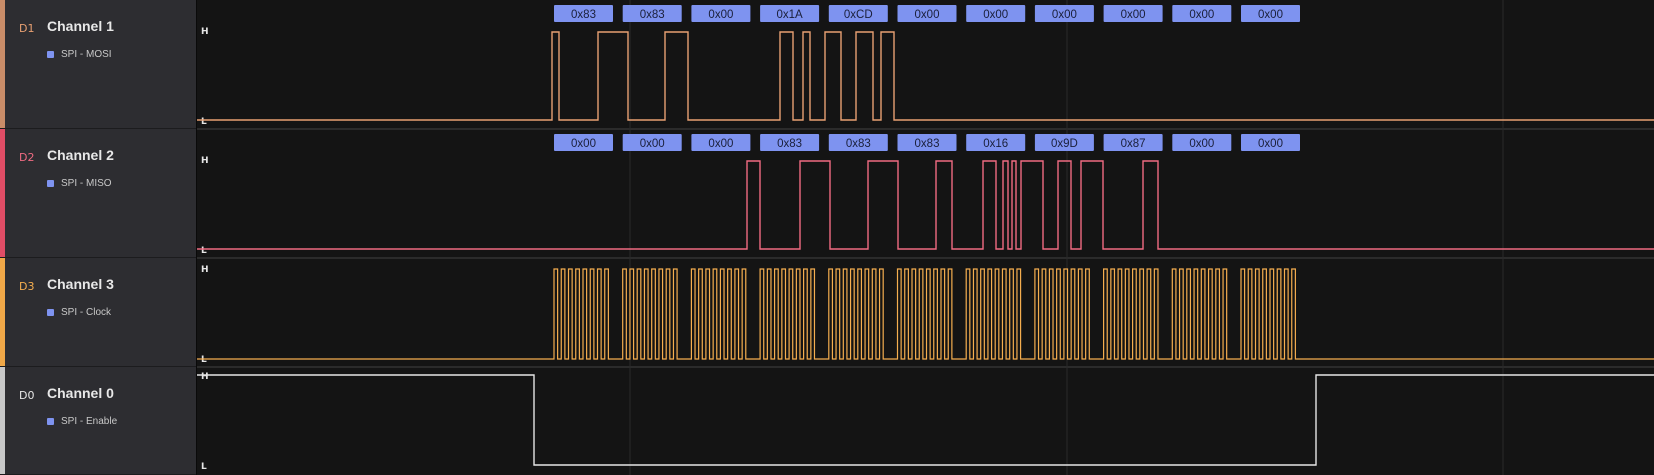 This screenshot has height=475, width=1654. Describe the element at coordinates (98, 64) in the screenshot. I see `channel-label-d1: D1 Channel 1 SPI - MOSI` at that location.